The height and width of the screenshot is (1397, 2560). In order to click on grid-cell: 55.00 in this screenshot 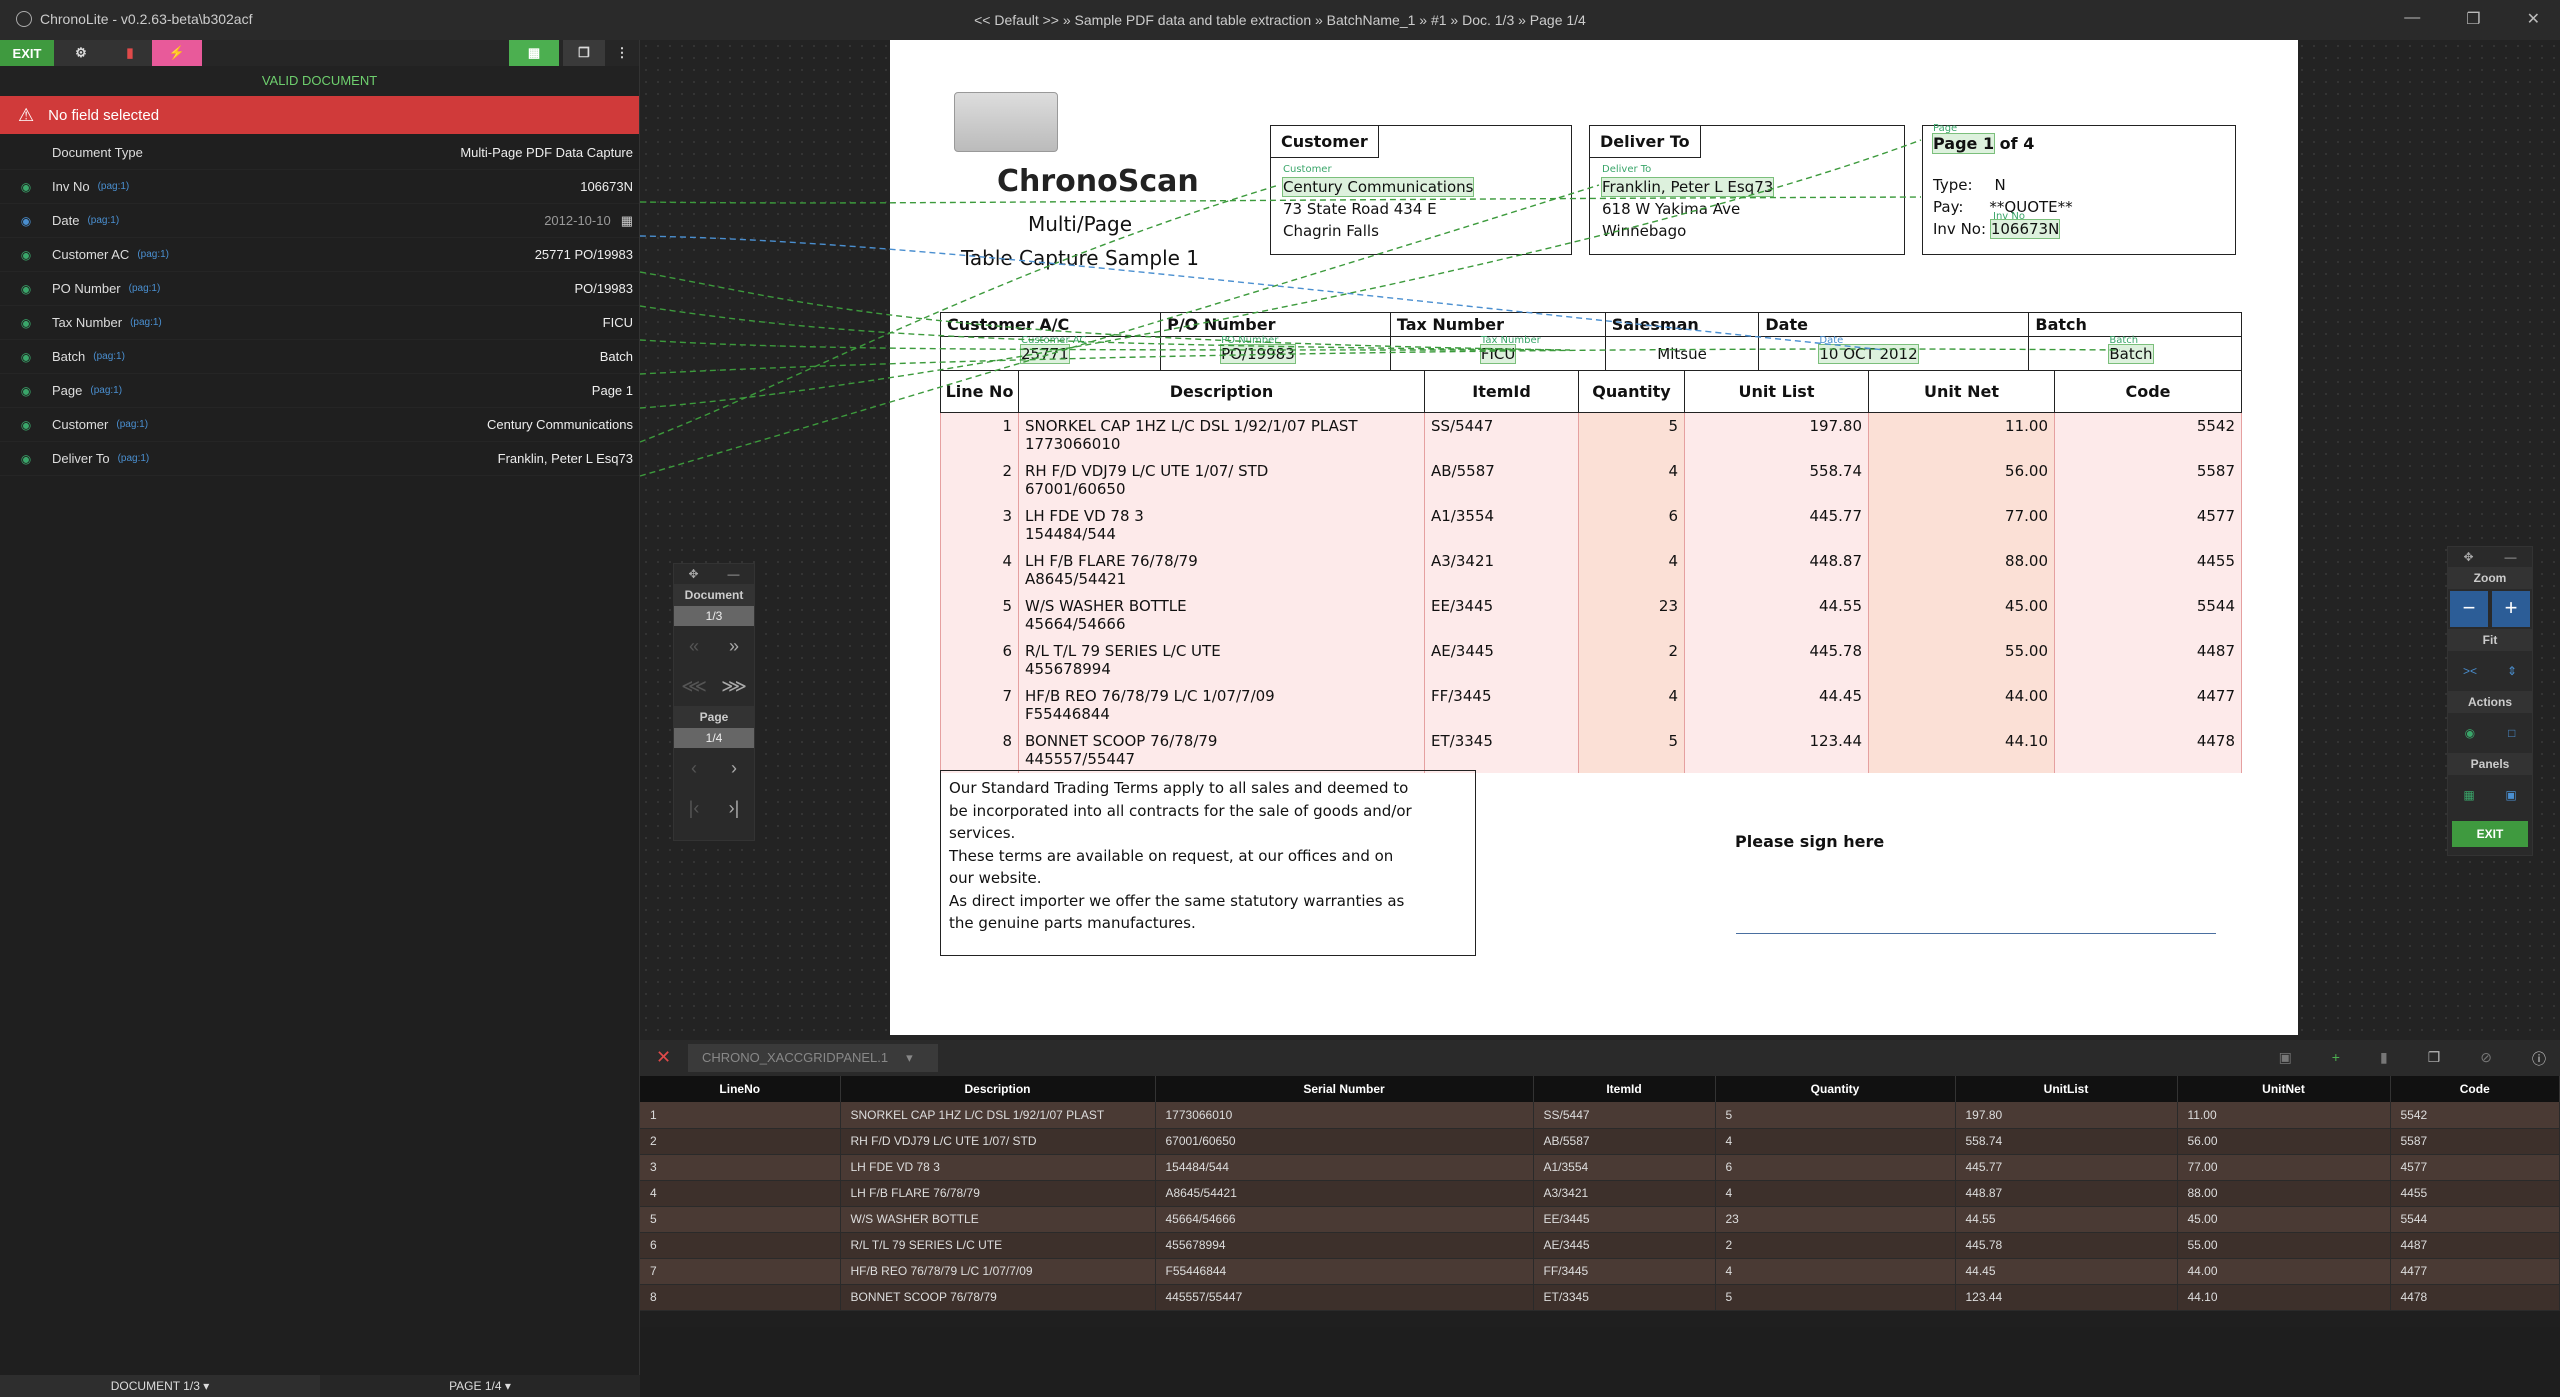, I will do `click(2284, 1245)`.